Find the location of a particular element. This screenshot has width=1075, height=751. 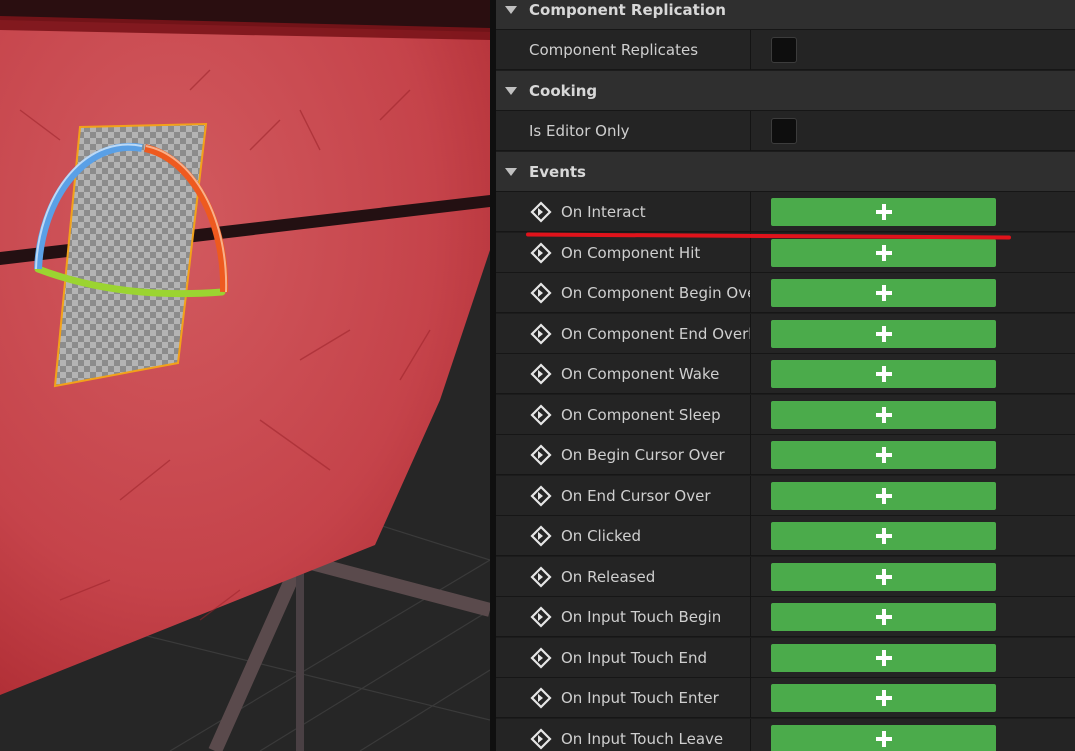

event-row: On Released is located at coordinates (785, 577).